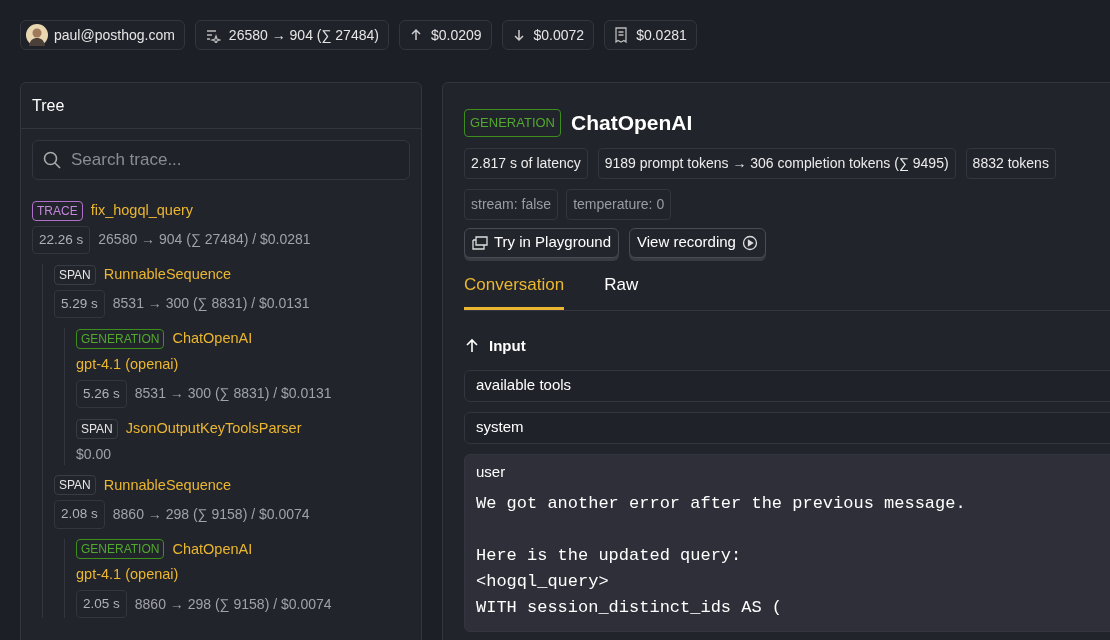 Image resolution: width=1110 pixels, height=640 pixels. What do you see at coordinates (1010, 163) in the screenshot?
I see `metric-tag: 8832 tokens` at bounding box center [1010, 163].